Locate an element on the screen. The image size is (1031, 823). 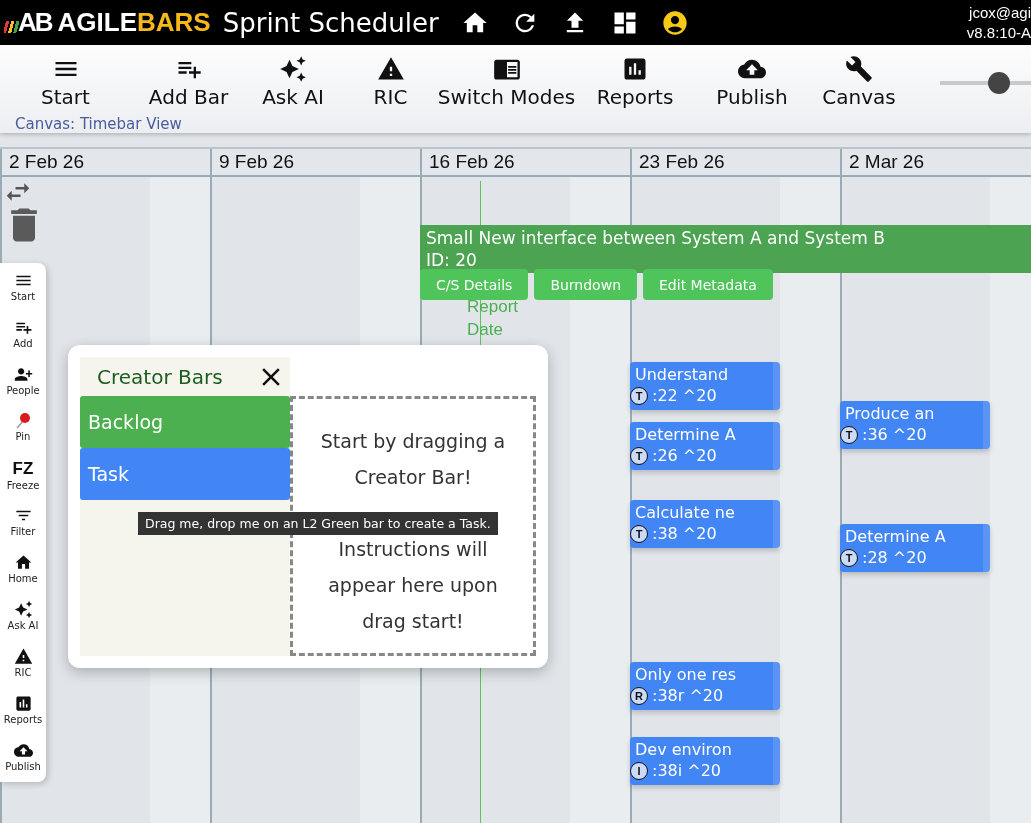
task-code: :26 ^20 is located at coordinates (684, 455).